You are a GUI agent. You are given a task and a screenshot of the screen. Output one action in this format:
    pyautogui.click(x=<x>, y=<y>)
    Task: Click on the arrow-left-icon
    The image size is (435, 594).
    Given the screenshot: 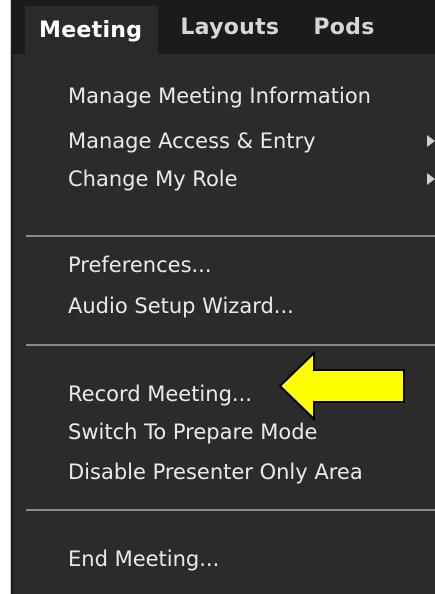 What is the action you would take?
    pyautogui.click(x=341, y=386)
    